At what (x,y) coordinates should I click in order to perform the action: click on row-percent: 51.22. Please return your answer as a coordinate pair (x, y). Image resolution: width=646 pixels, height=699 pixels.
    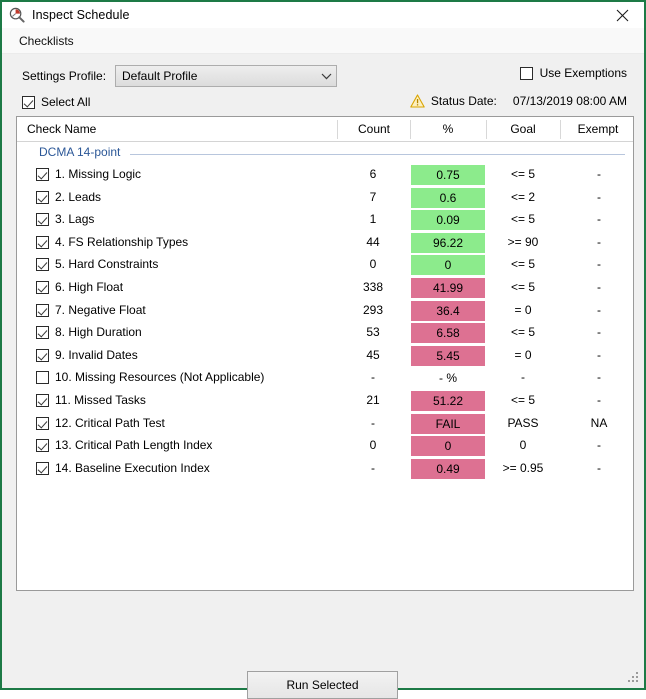
    Looking at the image, I should click on (448, 400).